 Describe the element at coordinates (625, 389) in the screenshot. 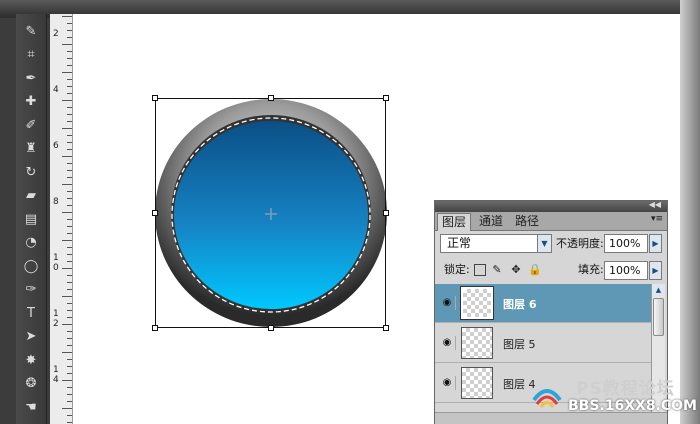

I see `watermark-title: PS教程论坛` at that location.